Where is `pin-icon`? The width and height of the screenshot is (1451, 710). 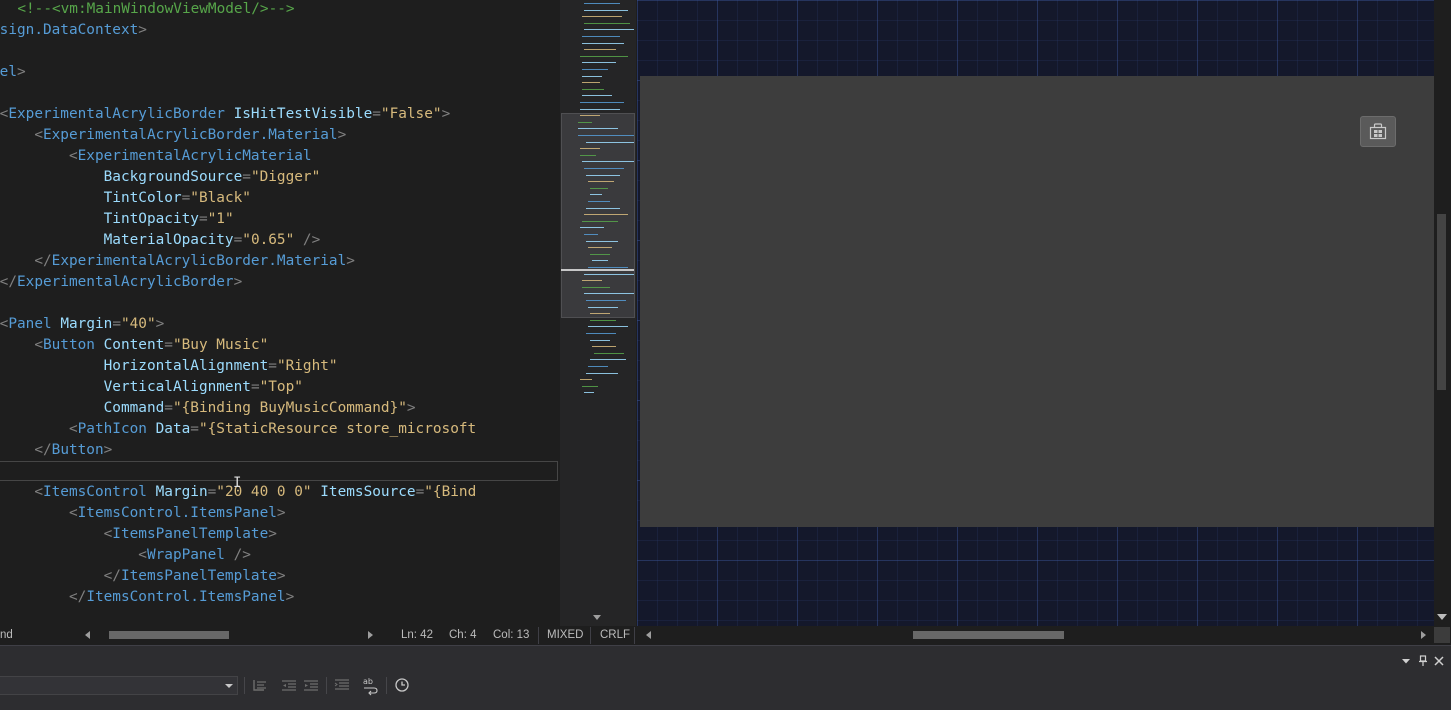
pin-icon is located at coordinates (1423, 660).